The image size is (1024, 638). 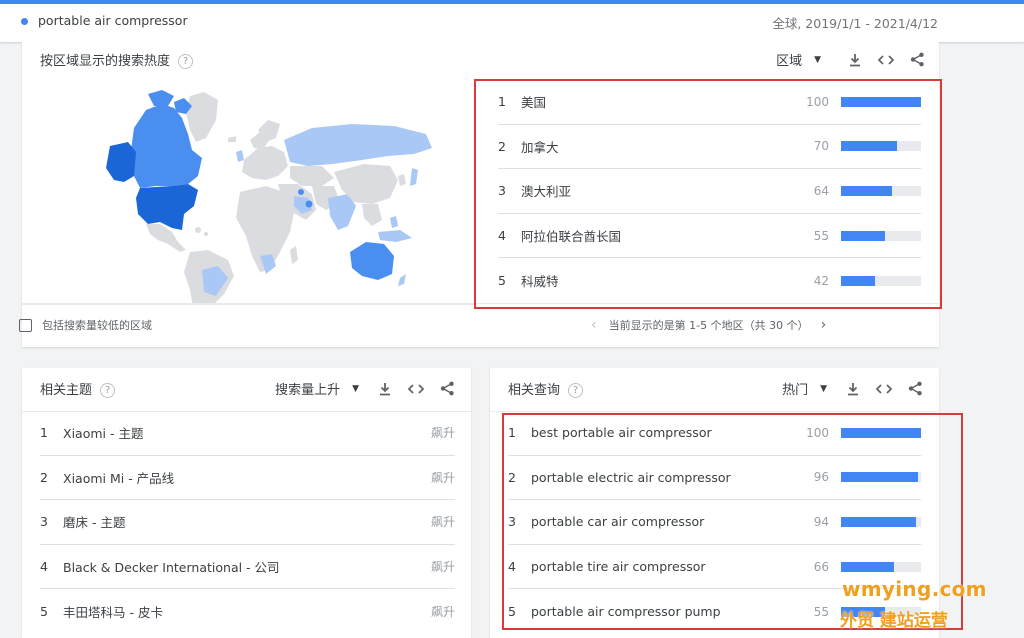 What do you see at coordinates (821, 146) in the screenshot?
I see `interest-value: 70` at bounding box center [821, 146].